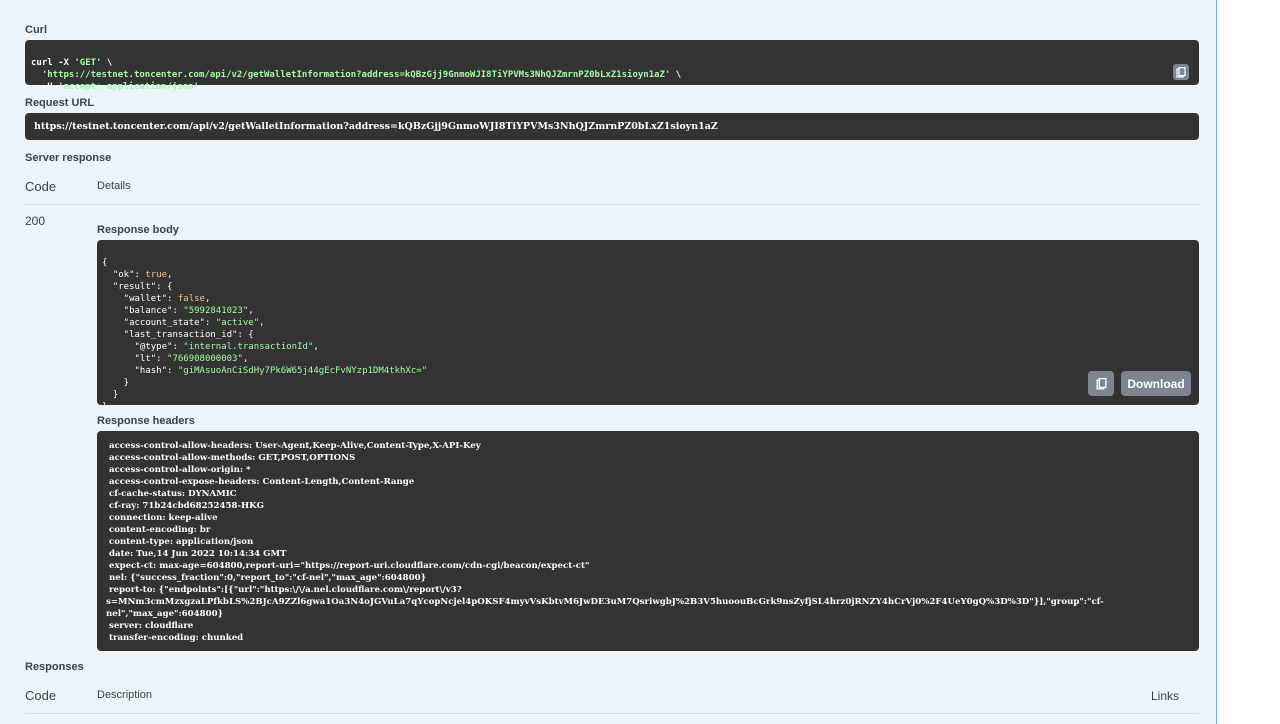 This screenshot has height=724, width=1280. Describe the element at coordinates (150, 626) in the screenshot. I see `response-header-line: server: cloudflare` at that location.